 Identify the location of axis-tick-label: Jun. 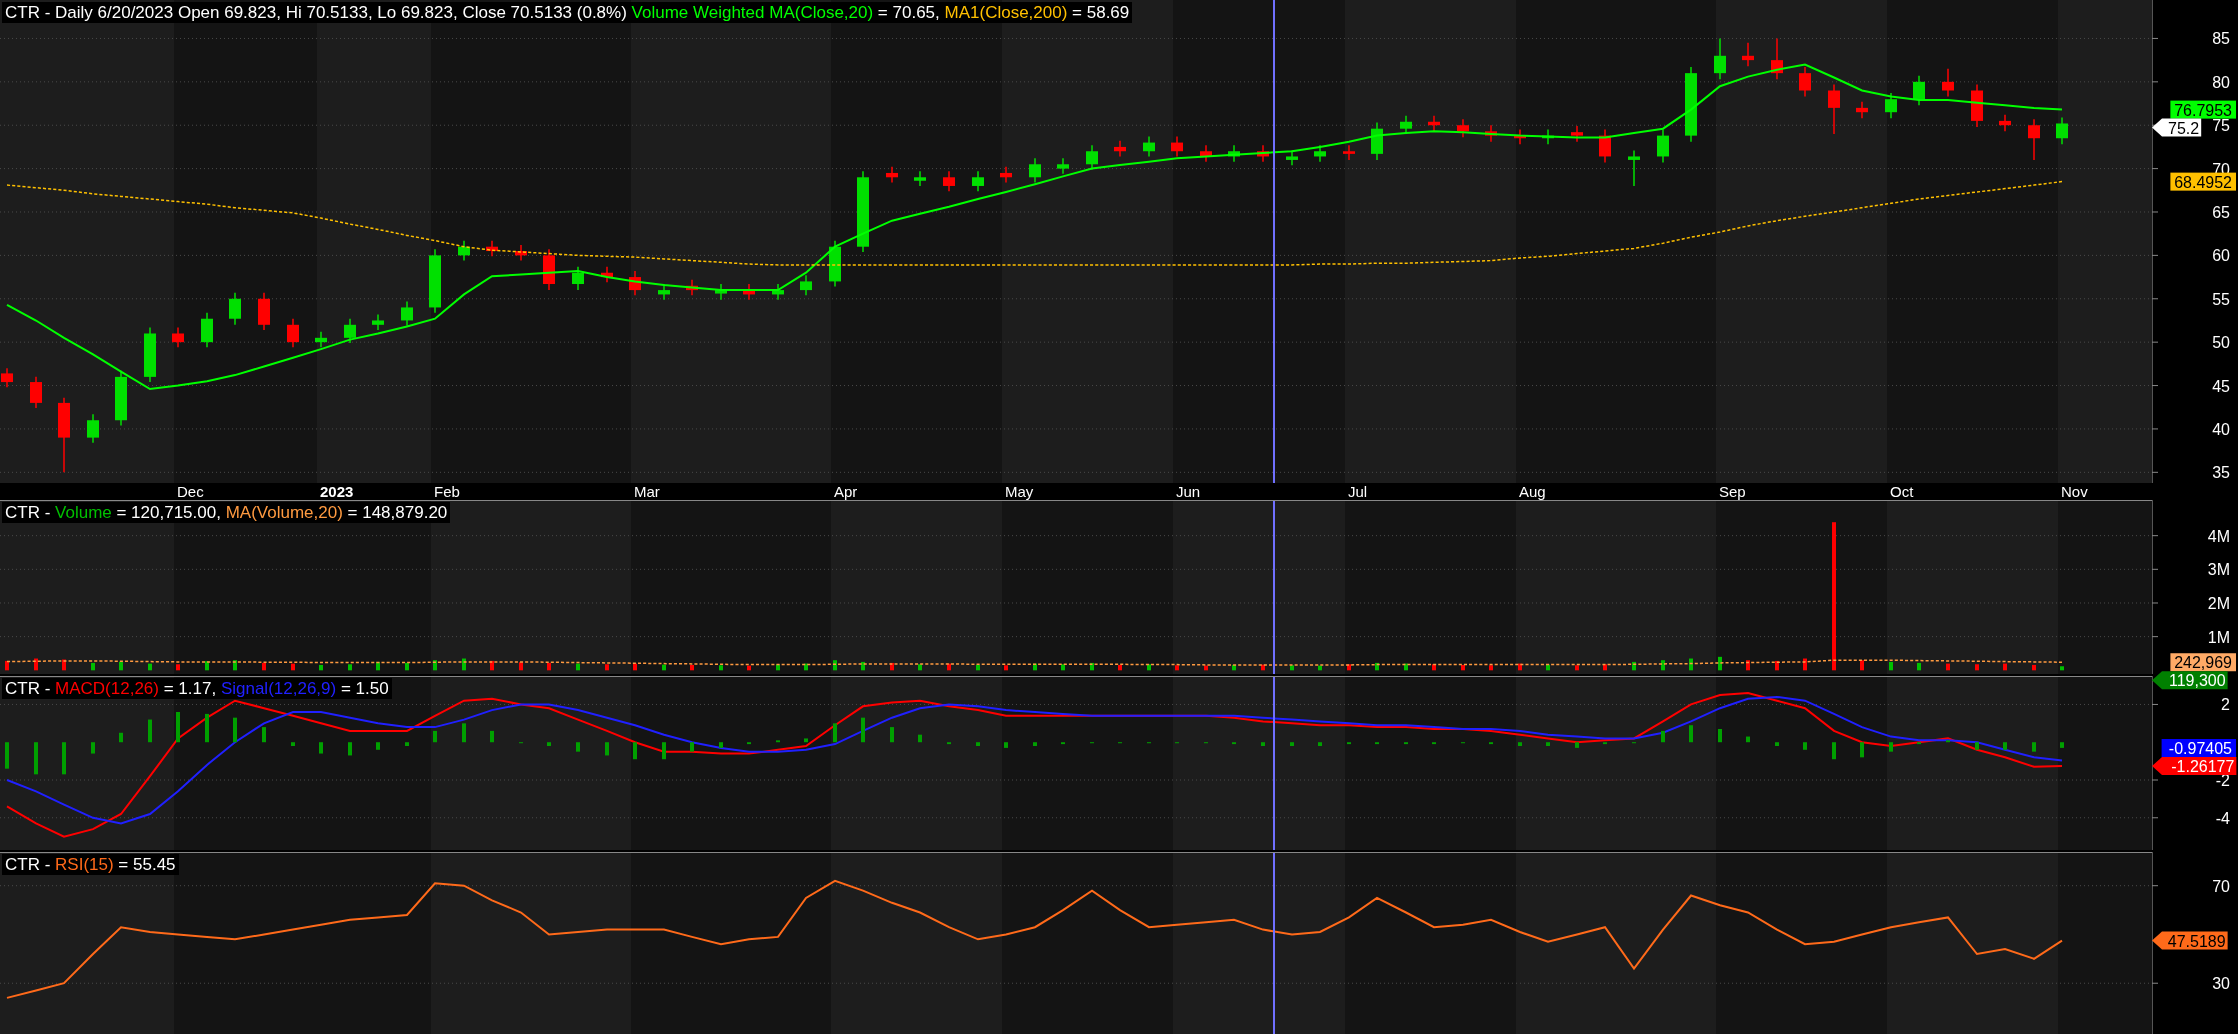
(1188, 491).